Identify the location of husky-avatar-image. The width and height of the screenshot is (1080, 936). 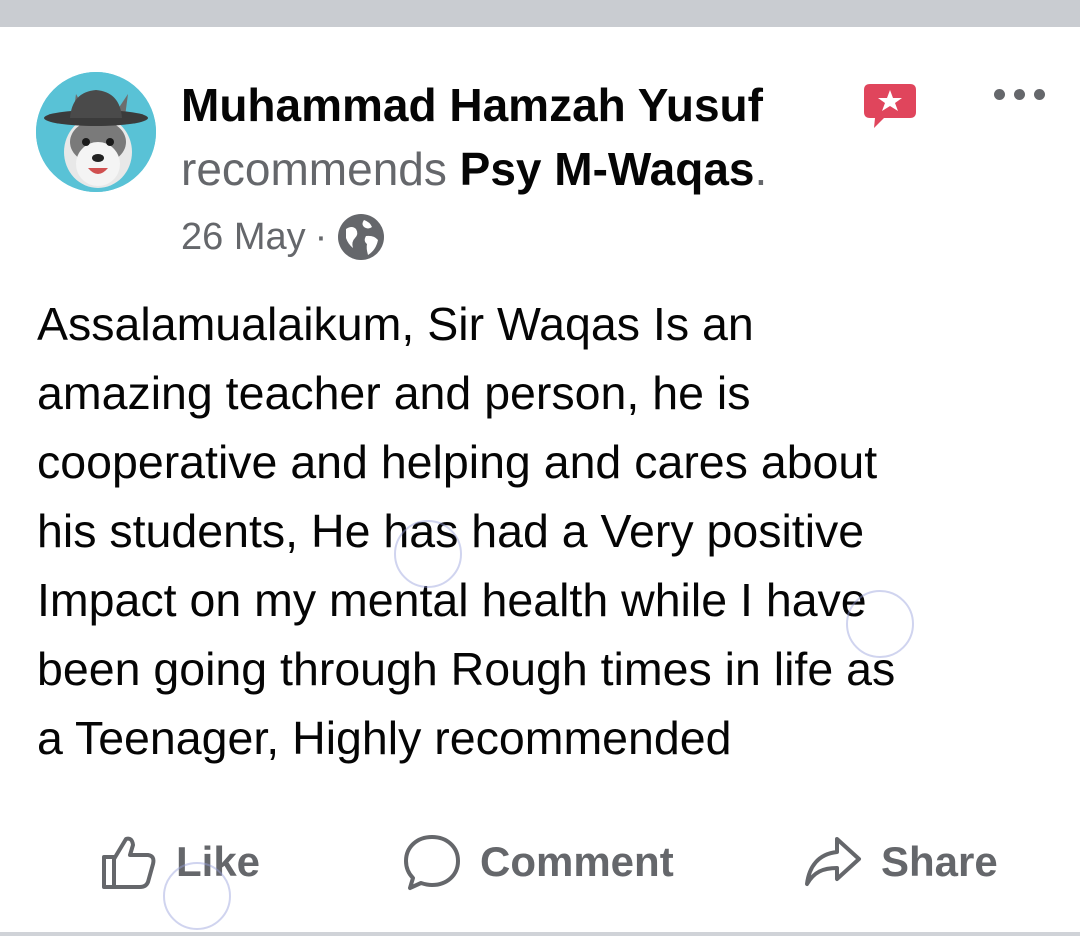
(96, 132).